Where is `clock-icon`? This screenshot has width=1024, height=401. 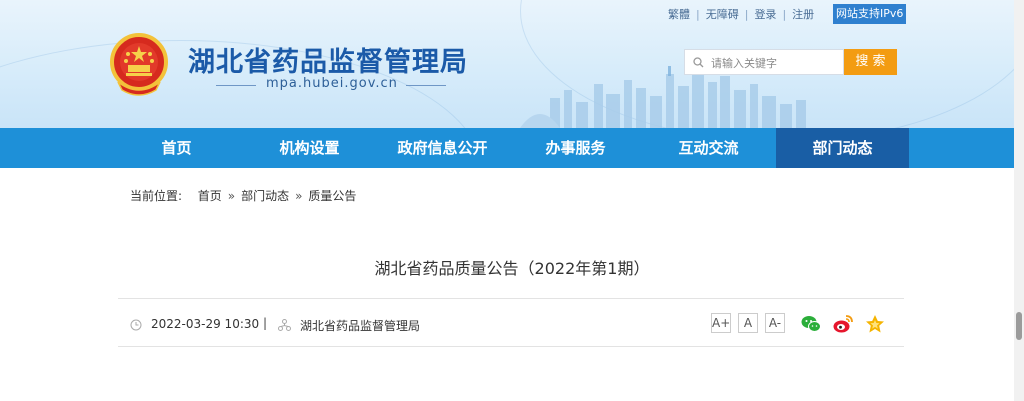 clock-icon is located at coordinates (136, 325).